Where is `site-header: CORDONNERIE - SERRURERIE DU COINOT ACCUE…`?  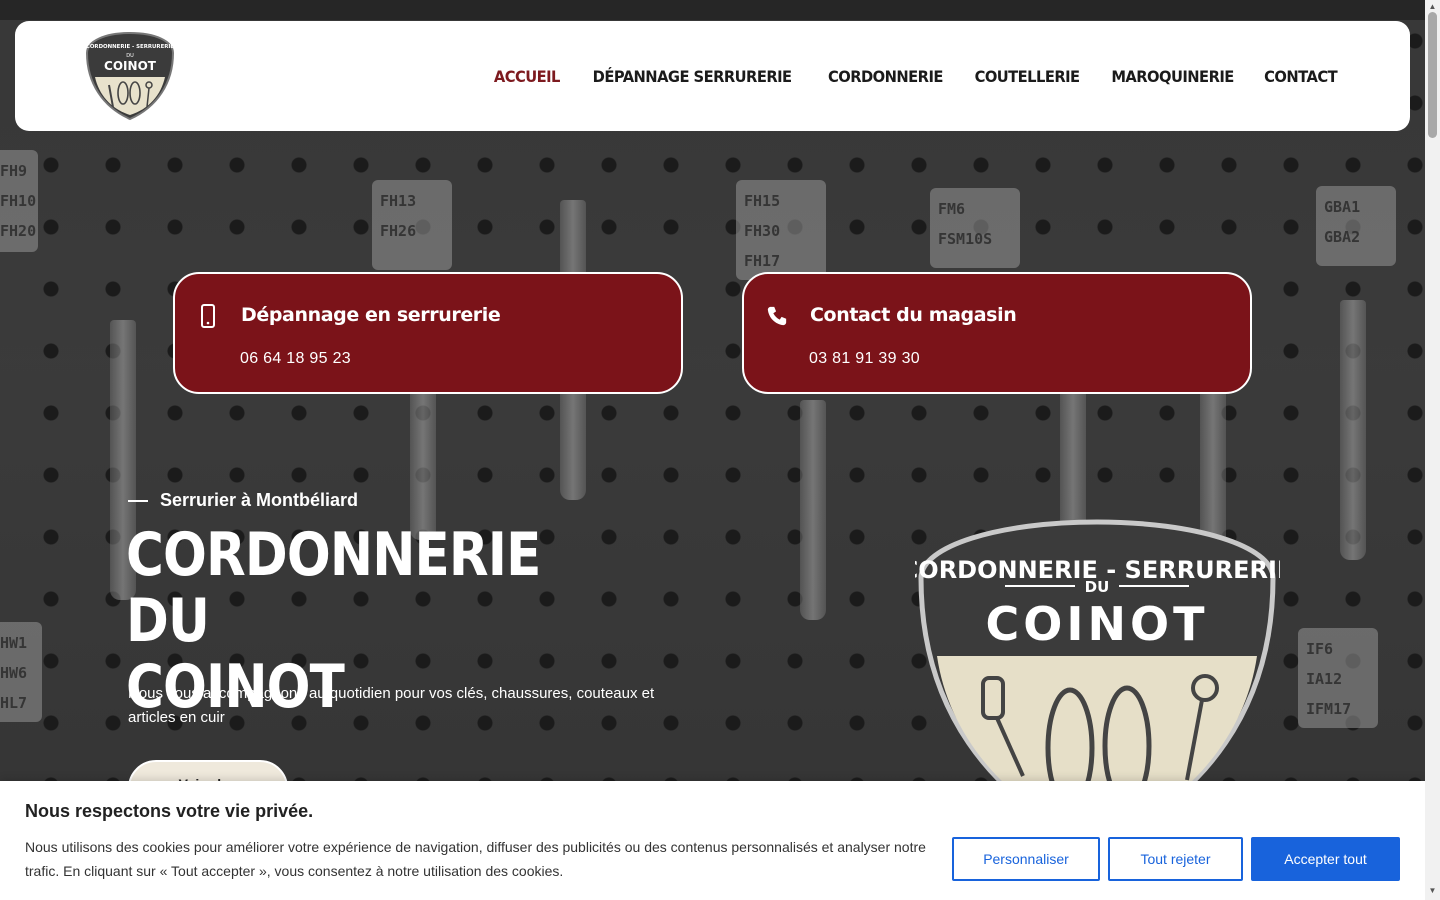
site-header: CORDONNERIE - SERRURERIE DU COINOT ACCUE… is located at coordinates (712, 76).